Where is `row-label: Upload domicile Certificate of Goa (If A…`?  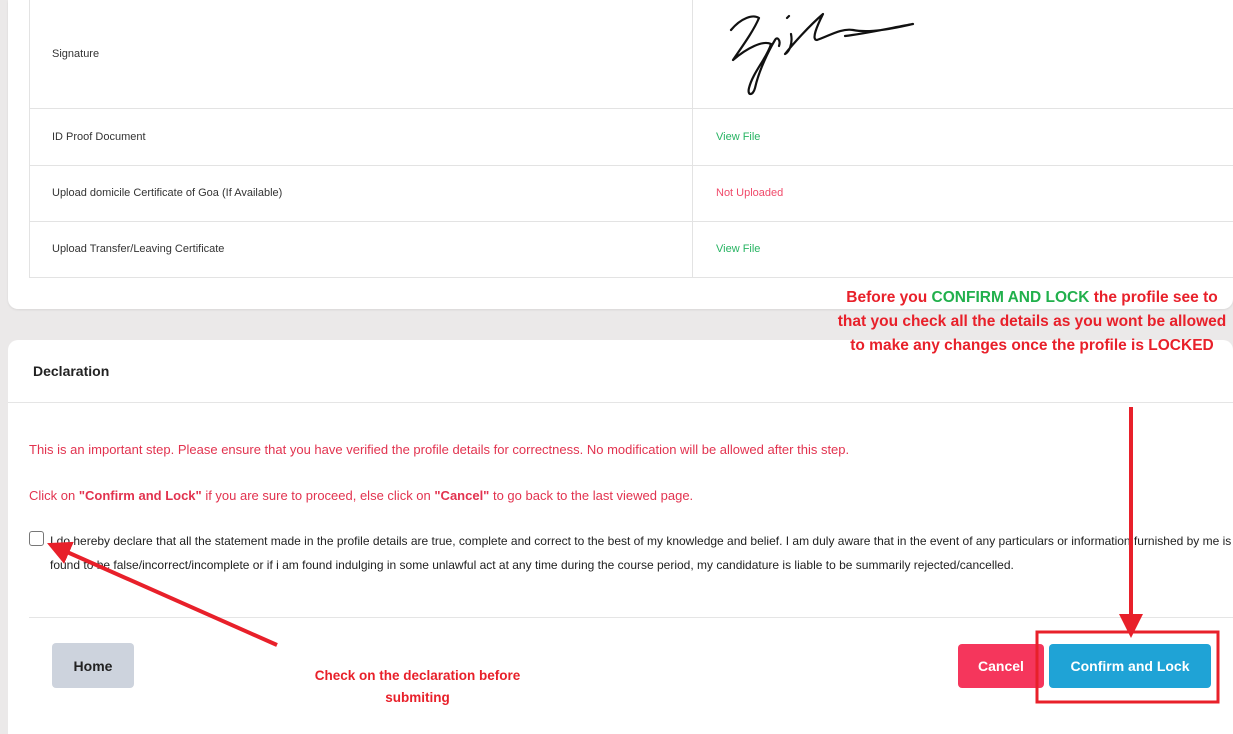
row-label: Upload domicile Certificate of Goa (If A… is located at coordinates (361, 193).